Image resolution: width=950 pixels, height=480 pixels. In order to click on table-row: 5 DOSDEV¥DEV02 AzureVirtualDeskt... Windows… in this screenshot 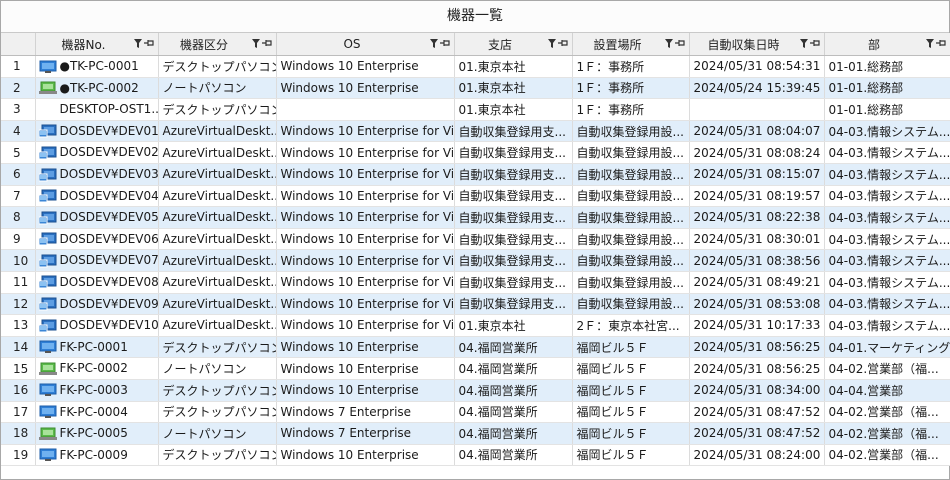, I will do `click(475, 152)`.